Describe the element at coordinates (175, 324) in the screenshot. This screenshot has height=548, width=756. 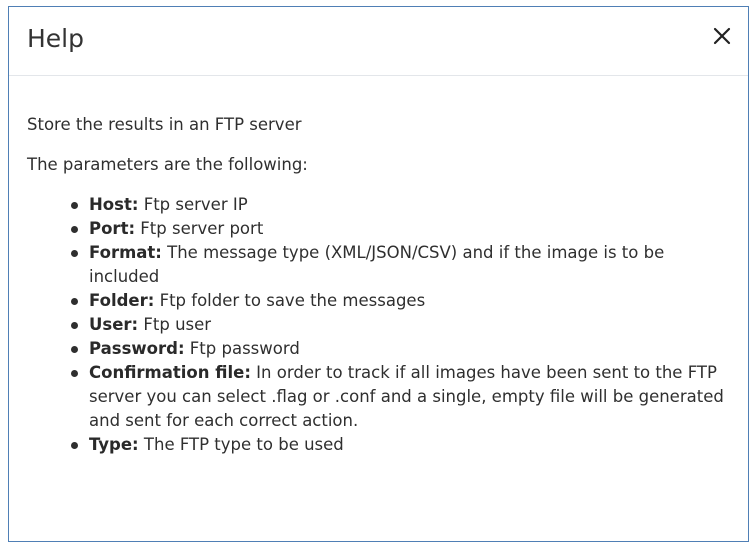
I see `param-desc: Ftp user` at that location.